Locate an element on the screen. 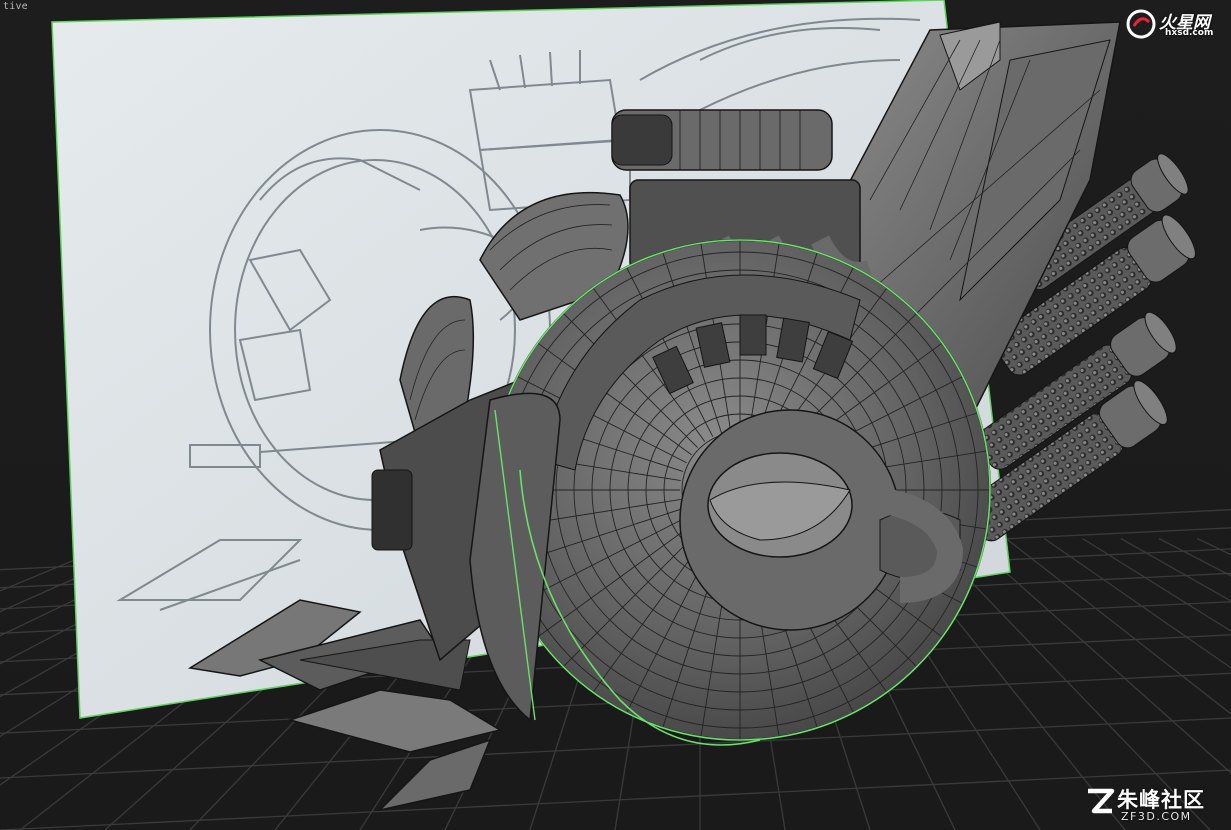 The height and width of the screenshot is (830, 1231). zf3d-domain: ZF3D.COM is located at coordinates (1156, 816).